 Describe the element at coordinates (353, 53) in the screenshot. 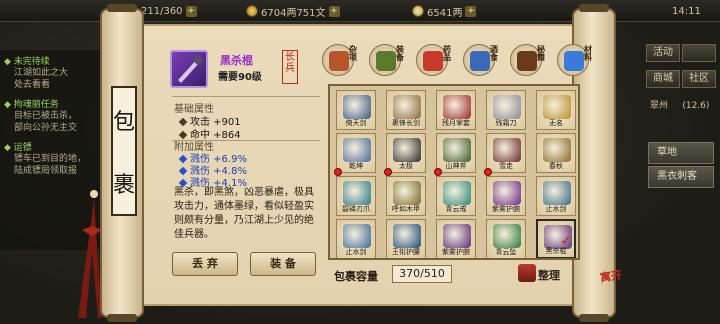

I see `tab-label: 杂项` at that location.